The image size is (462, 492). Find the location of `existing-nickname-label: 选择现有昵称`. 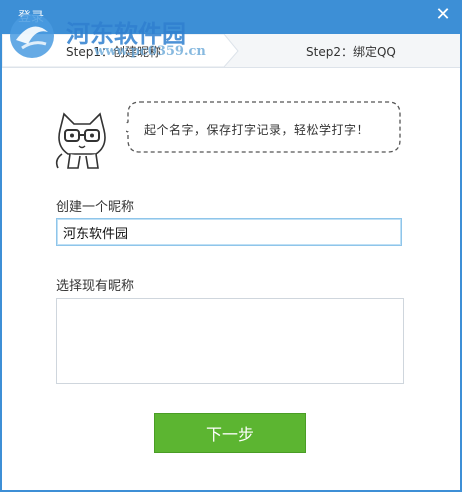

existing-nickname-label: 选择现有昵称 is located at coordinates (95, 286).